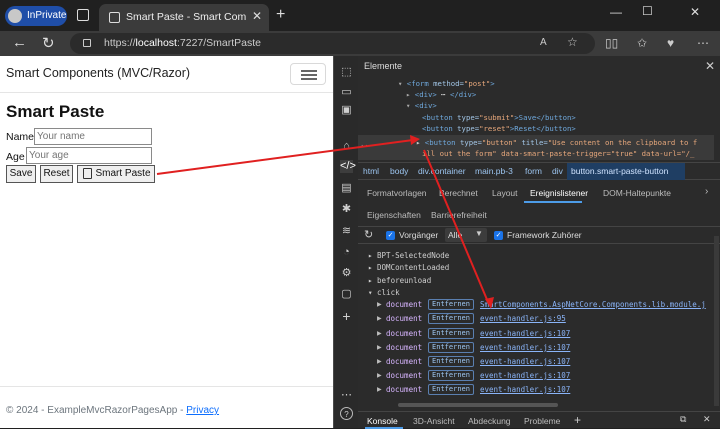  Describe the element at coordinates (332, 43) in the screenshot. I see `address-bar: https://localhost:7227/SmartPaste A ☆` at that location.